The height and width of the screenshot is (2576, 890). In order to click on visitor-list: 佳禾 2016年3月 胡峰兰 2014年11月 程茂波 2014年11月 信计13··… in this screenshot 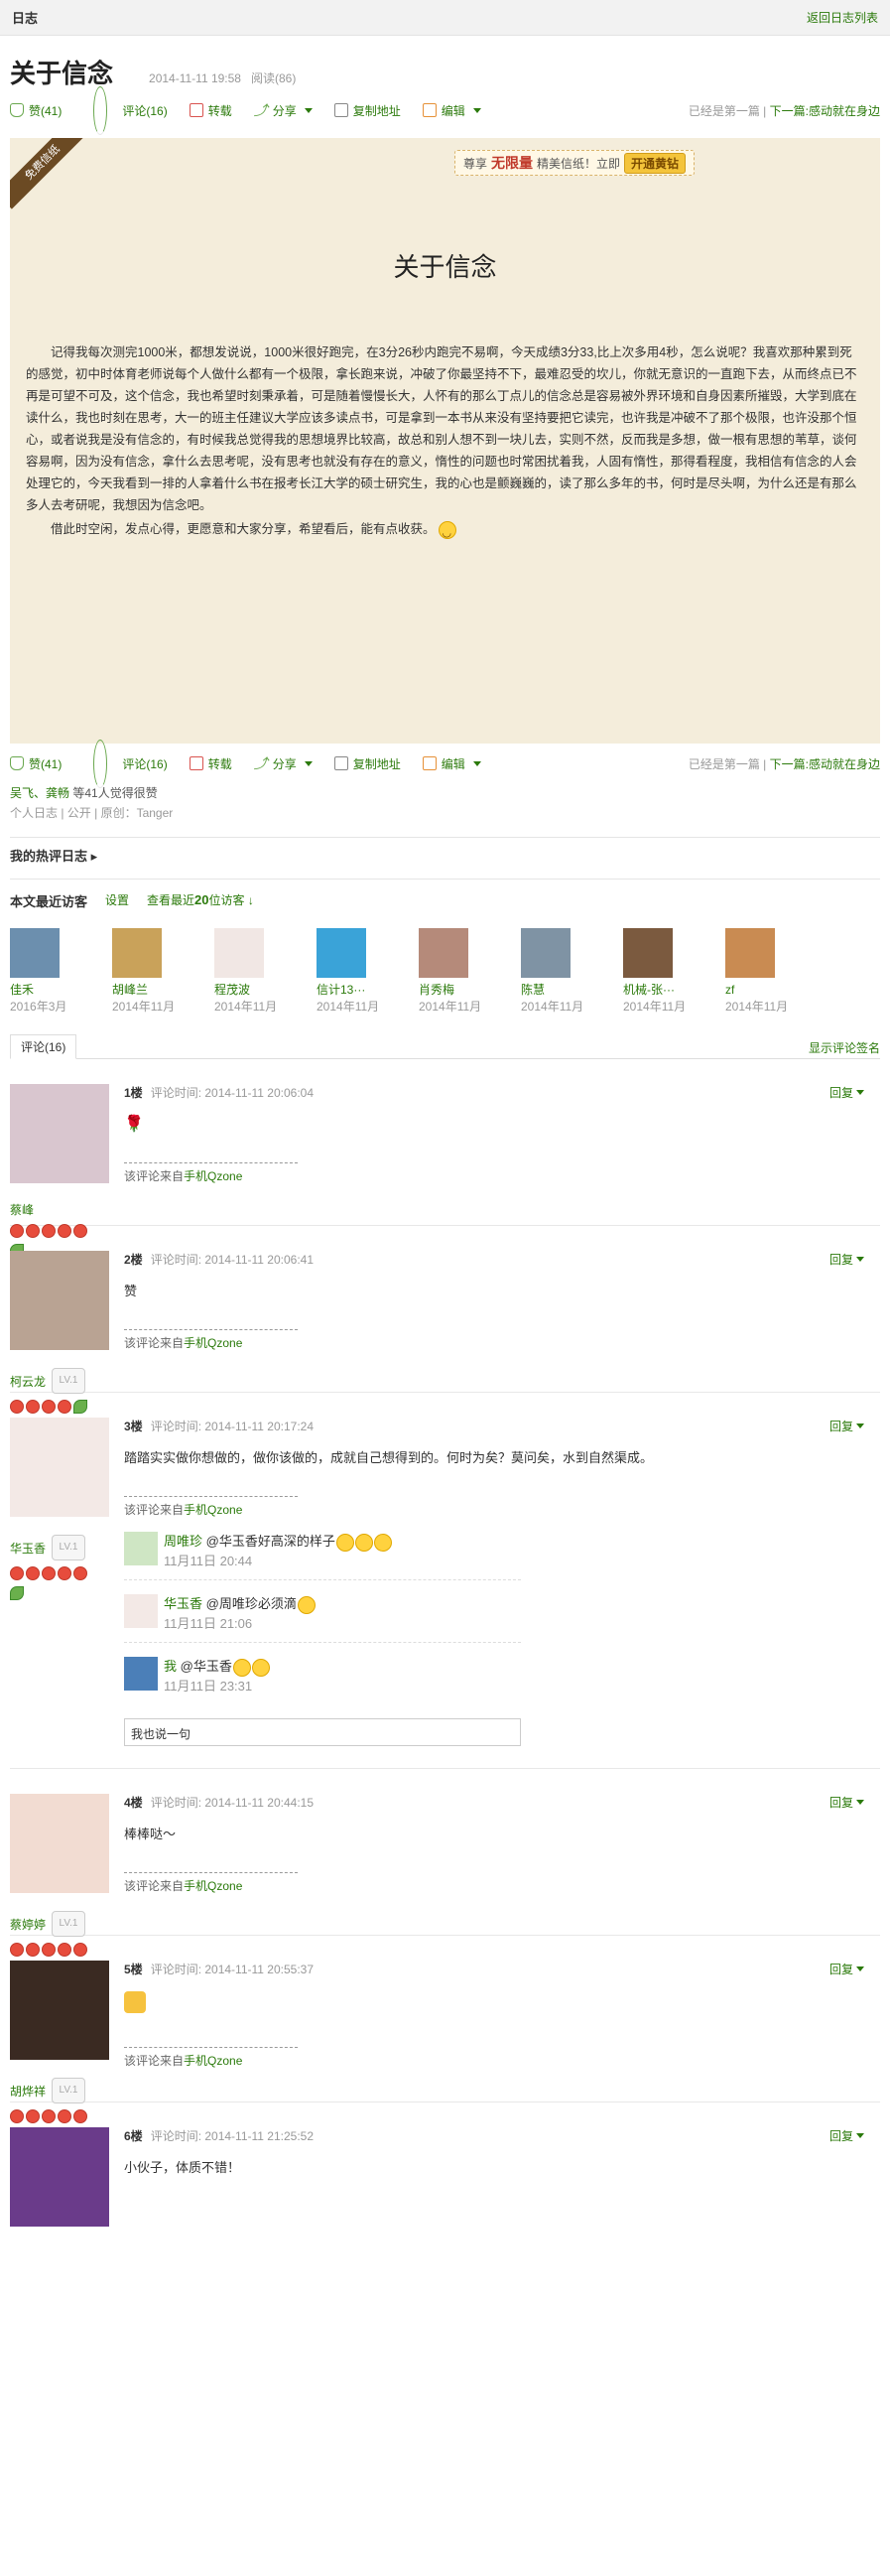, I will do `click(445, 963)`.